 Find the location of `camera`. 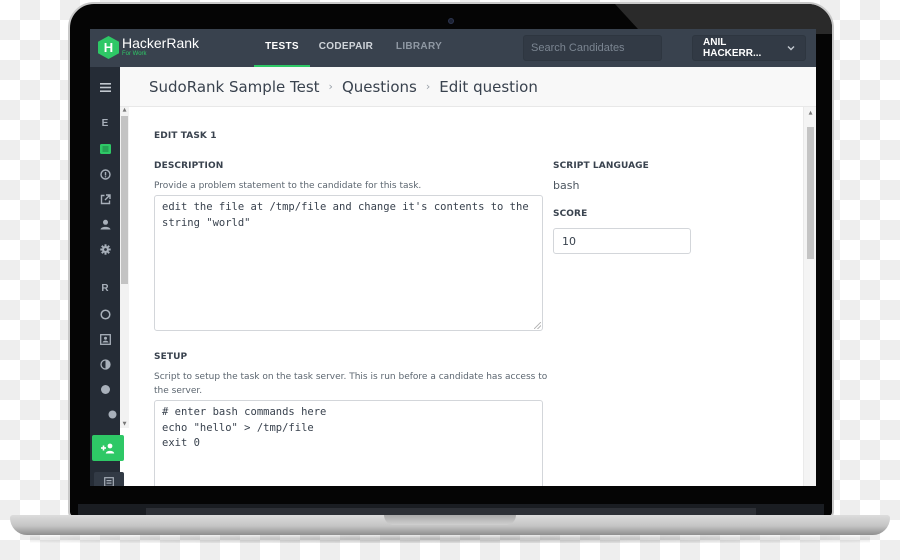

camera is located at coordinates (451, 21).